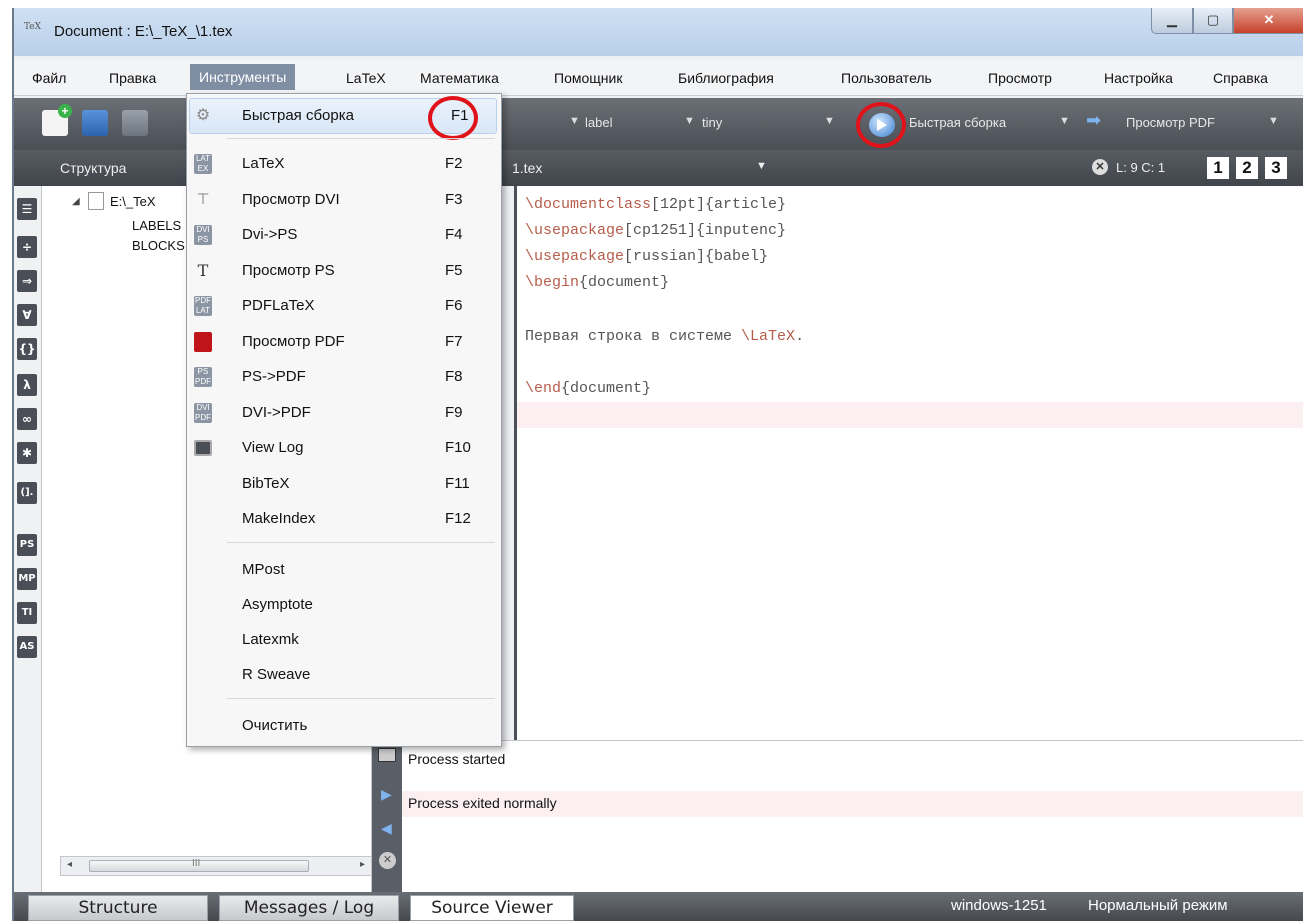 This screenshot has width=1303, height=921. I want to click on encoding-status: windows-1251, so click(999, 905).